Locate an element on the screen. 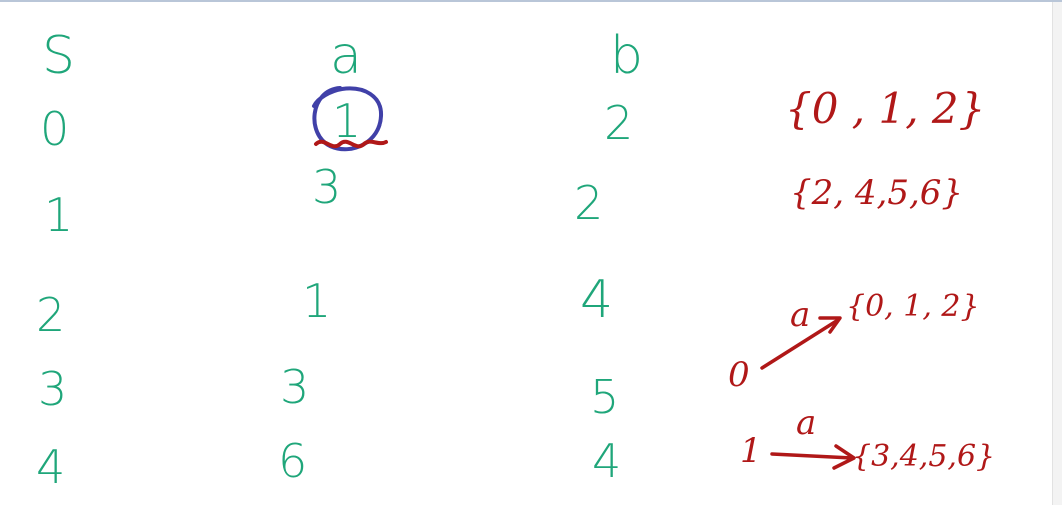  transition-2-arrow is located at coordinates (812, 456).